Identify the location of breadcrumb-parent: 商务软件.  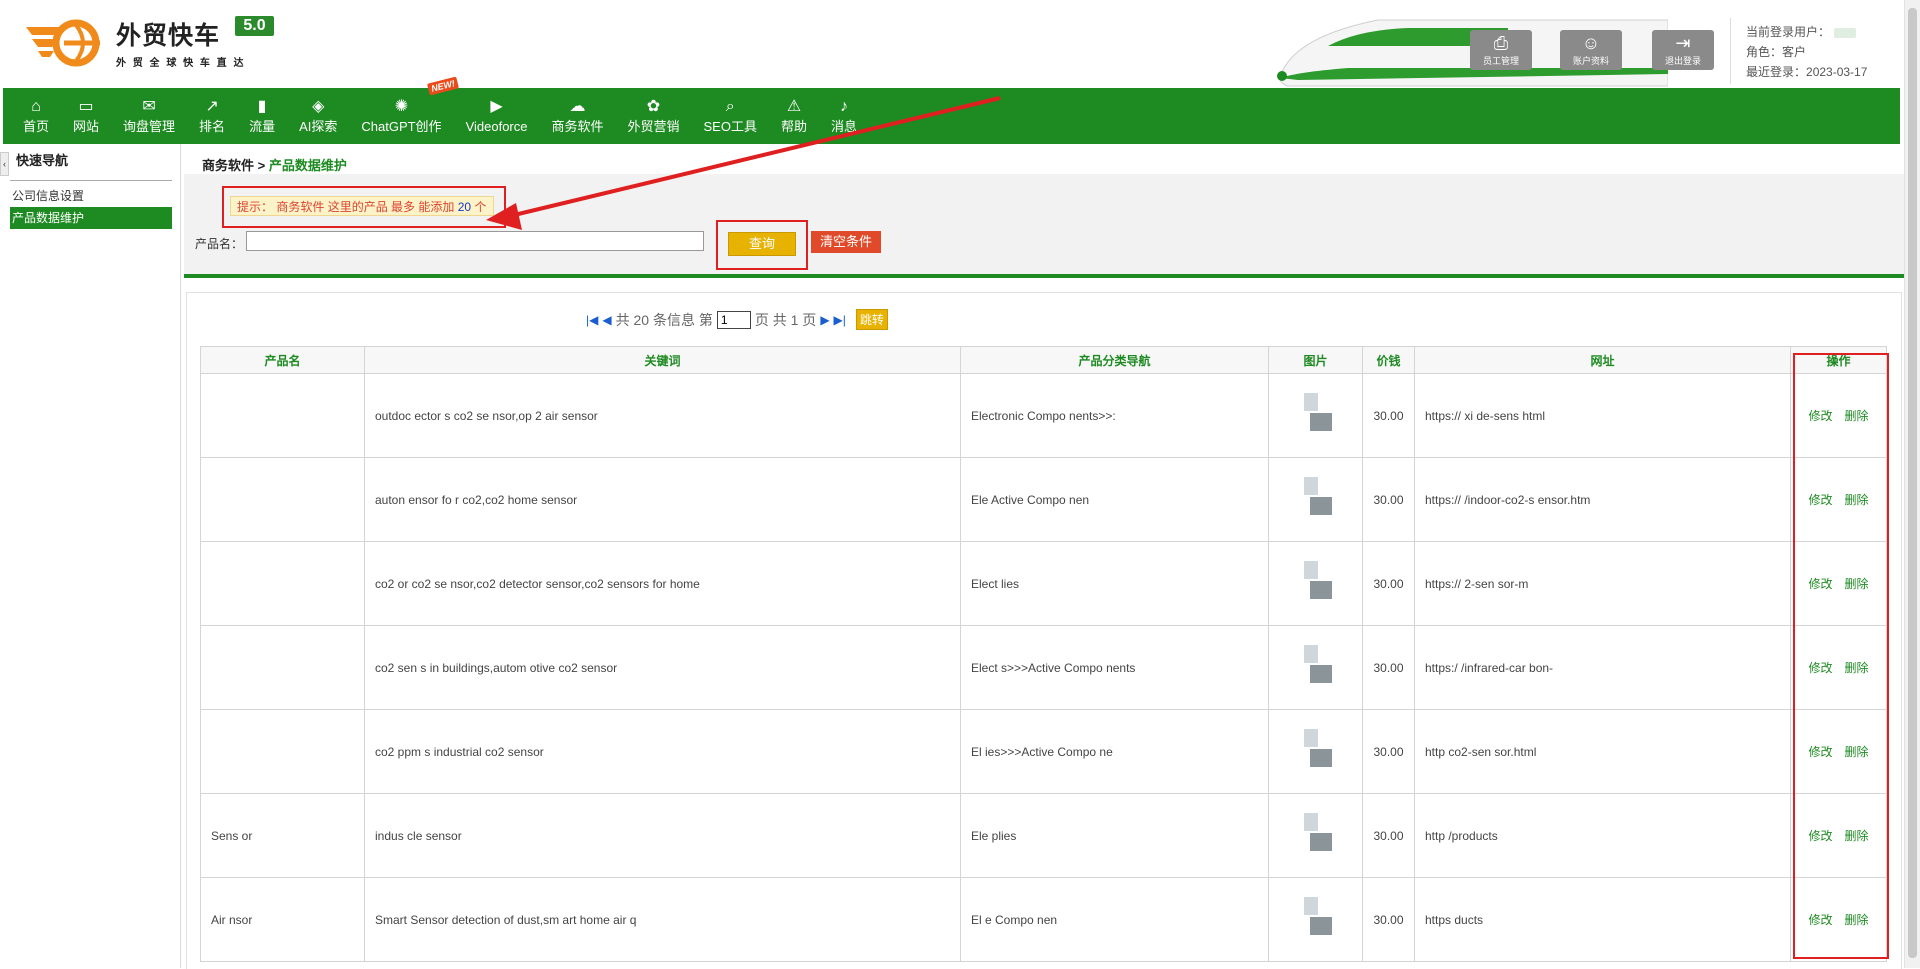
(228, 165).